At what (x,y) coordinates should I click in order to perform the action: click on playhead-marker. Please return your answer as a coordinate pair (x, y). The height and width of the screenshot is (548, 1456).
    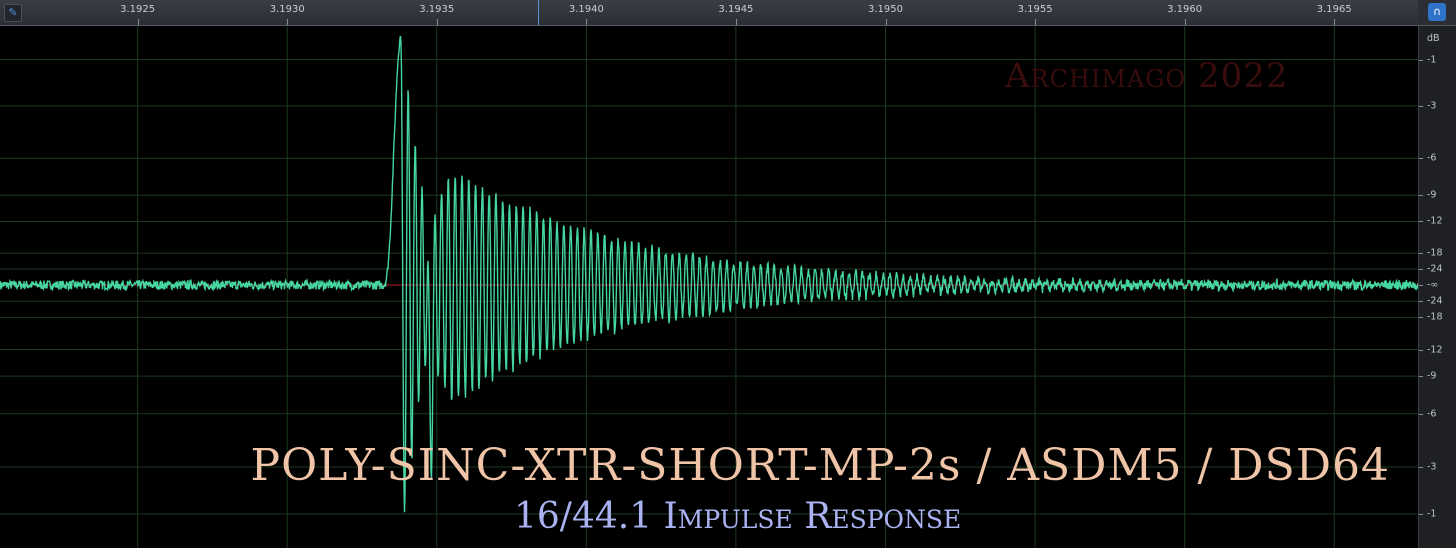
    Looking at the image, I should click on (539, 12).